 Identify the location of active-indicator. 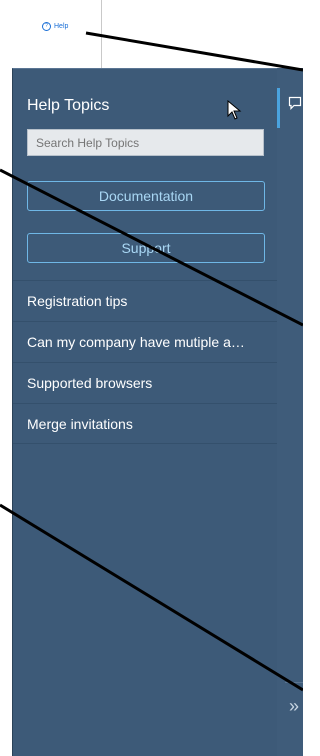
(278, 108).